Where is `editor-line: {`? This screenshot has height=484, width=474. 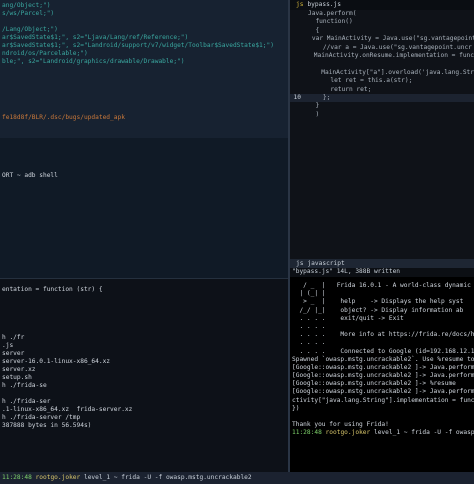
editor-line: { is located at coordinates (382, 31).